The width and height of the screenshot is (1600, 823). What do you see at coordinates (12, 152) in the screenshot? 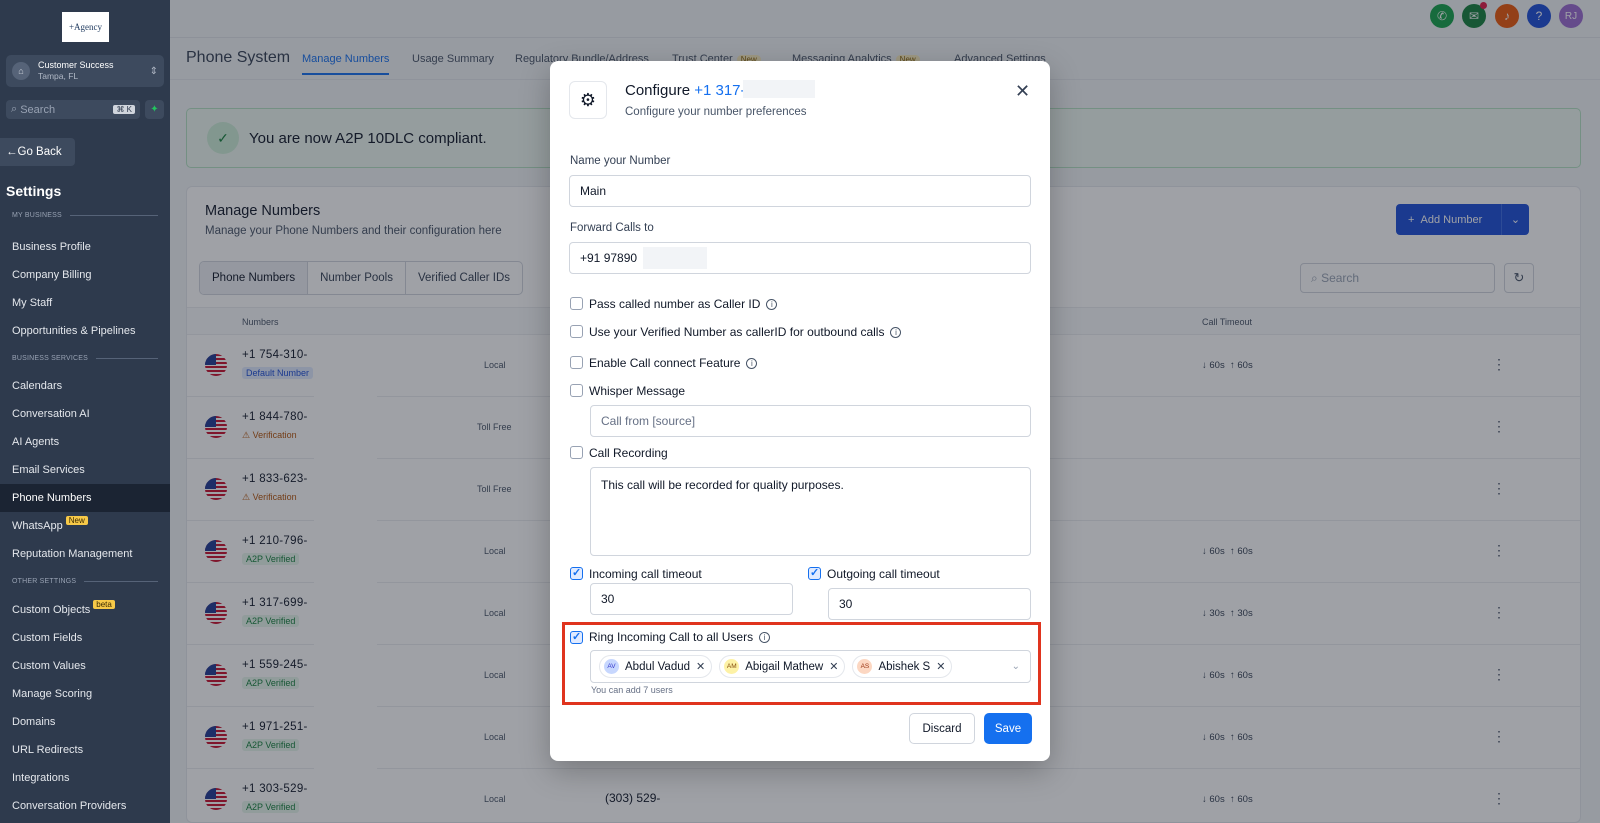
I see `arrow-left-icon: ←` at bounding box center [12, 152].